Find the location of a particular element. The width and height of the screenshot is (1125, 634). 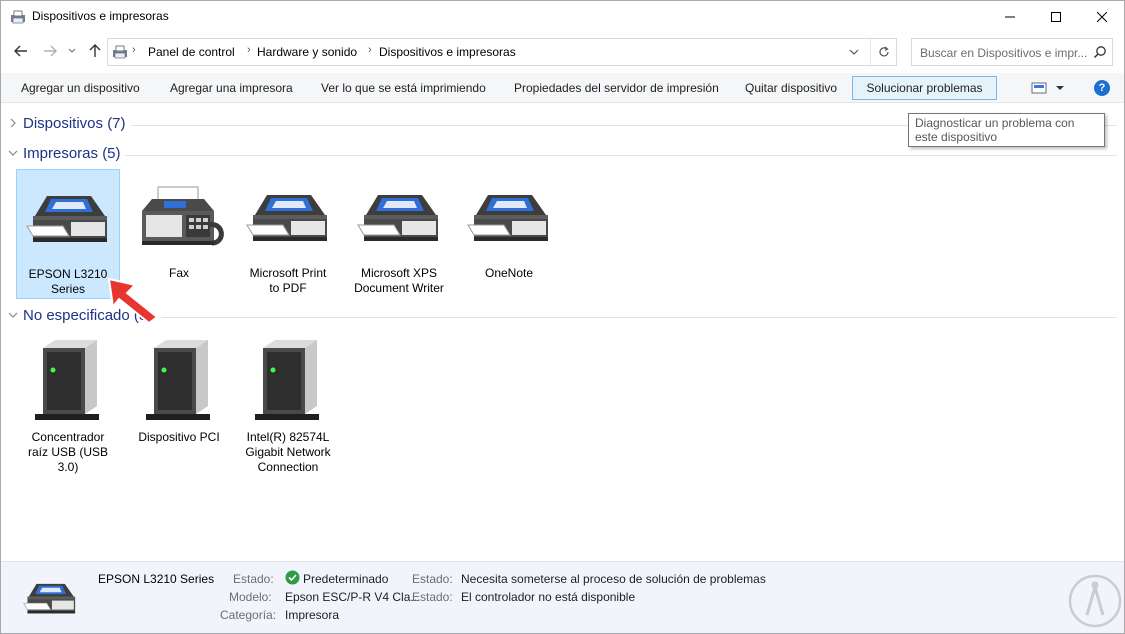

group-header-no-especificado: No especificado (3) is located at coordinates (560, 317).